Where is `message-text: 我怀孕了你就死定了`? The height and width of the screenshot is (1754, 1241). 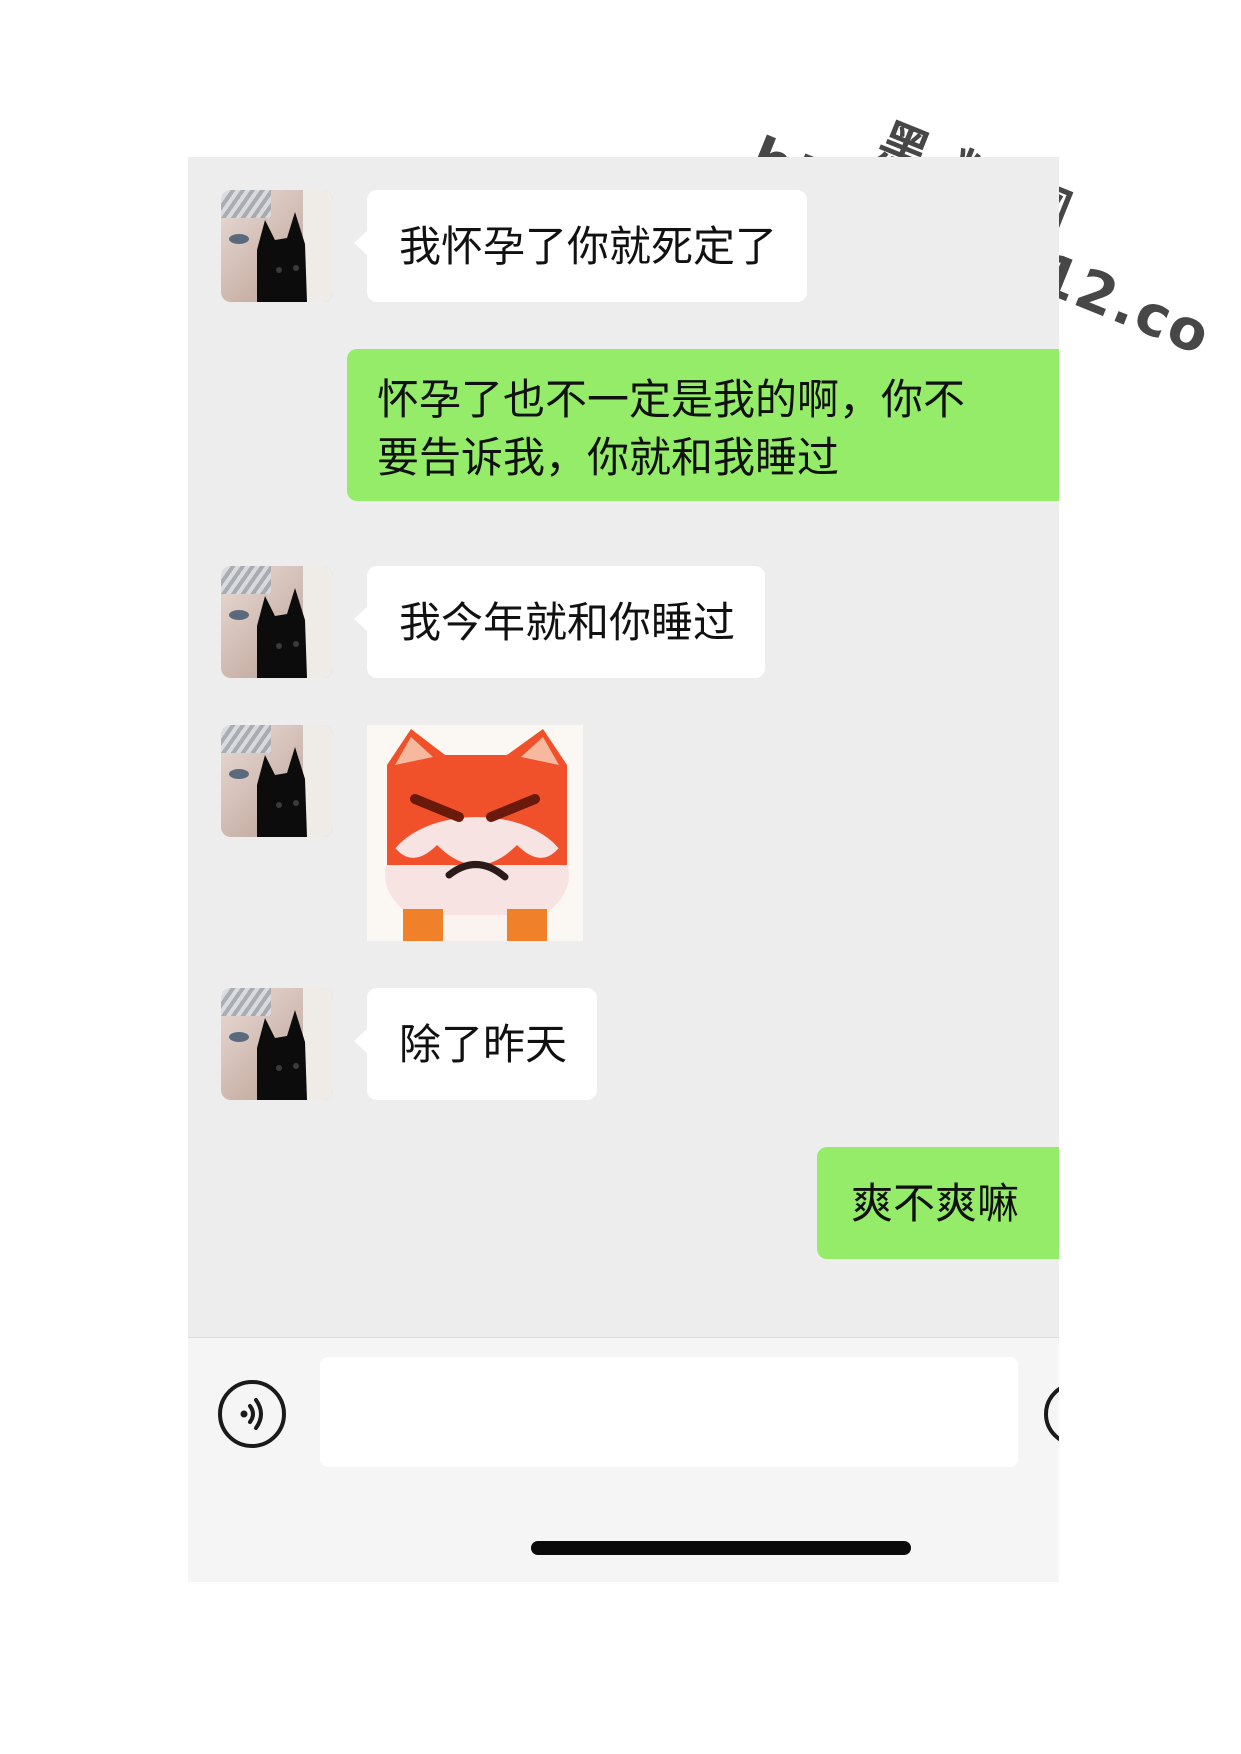
message-text: 我怀孕了你就死定了 is located at coordinates (588, 246).